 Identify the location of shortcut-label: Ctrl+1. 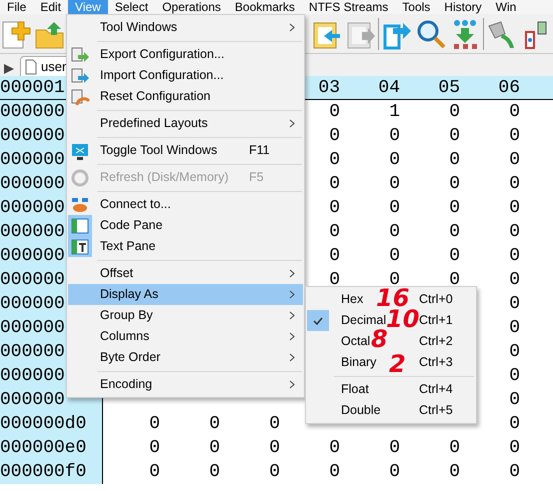
(436, 321).